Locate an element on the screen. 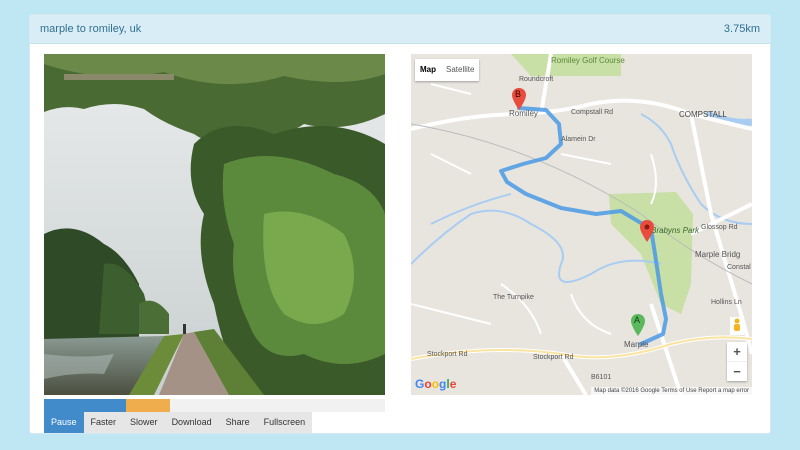 The image size is (800, 450). label-park: Brabyns Park is located at coordinates (675, 230).